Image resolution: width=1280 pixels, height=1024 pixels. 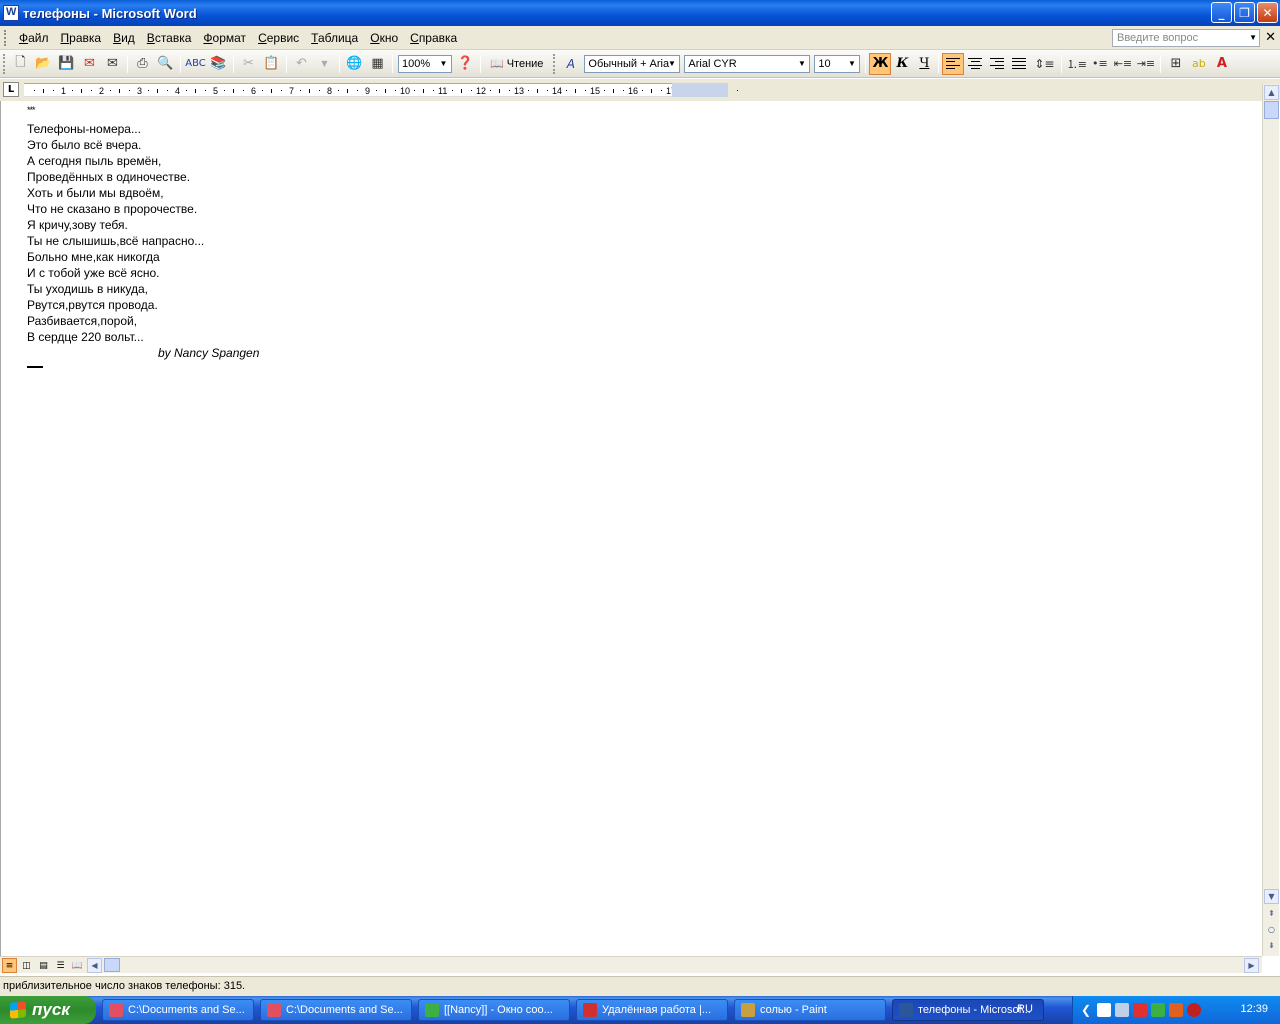 What do you see at coordinates (1244, 12) in the screenshot?
I see `restore-button: ❐` at bounding box center [1244, 12].